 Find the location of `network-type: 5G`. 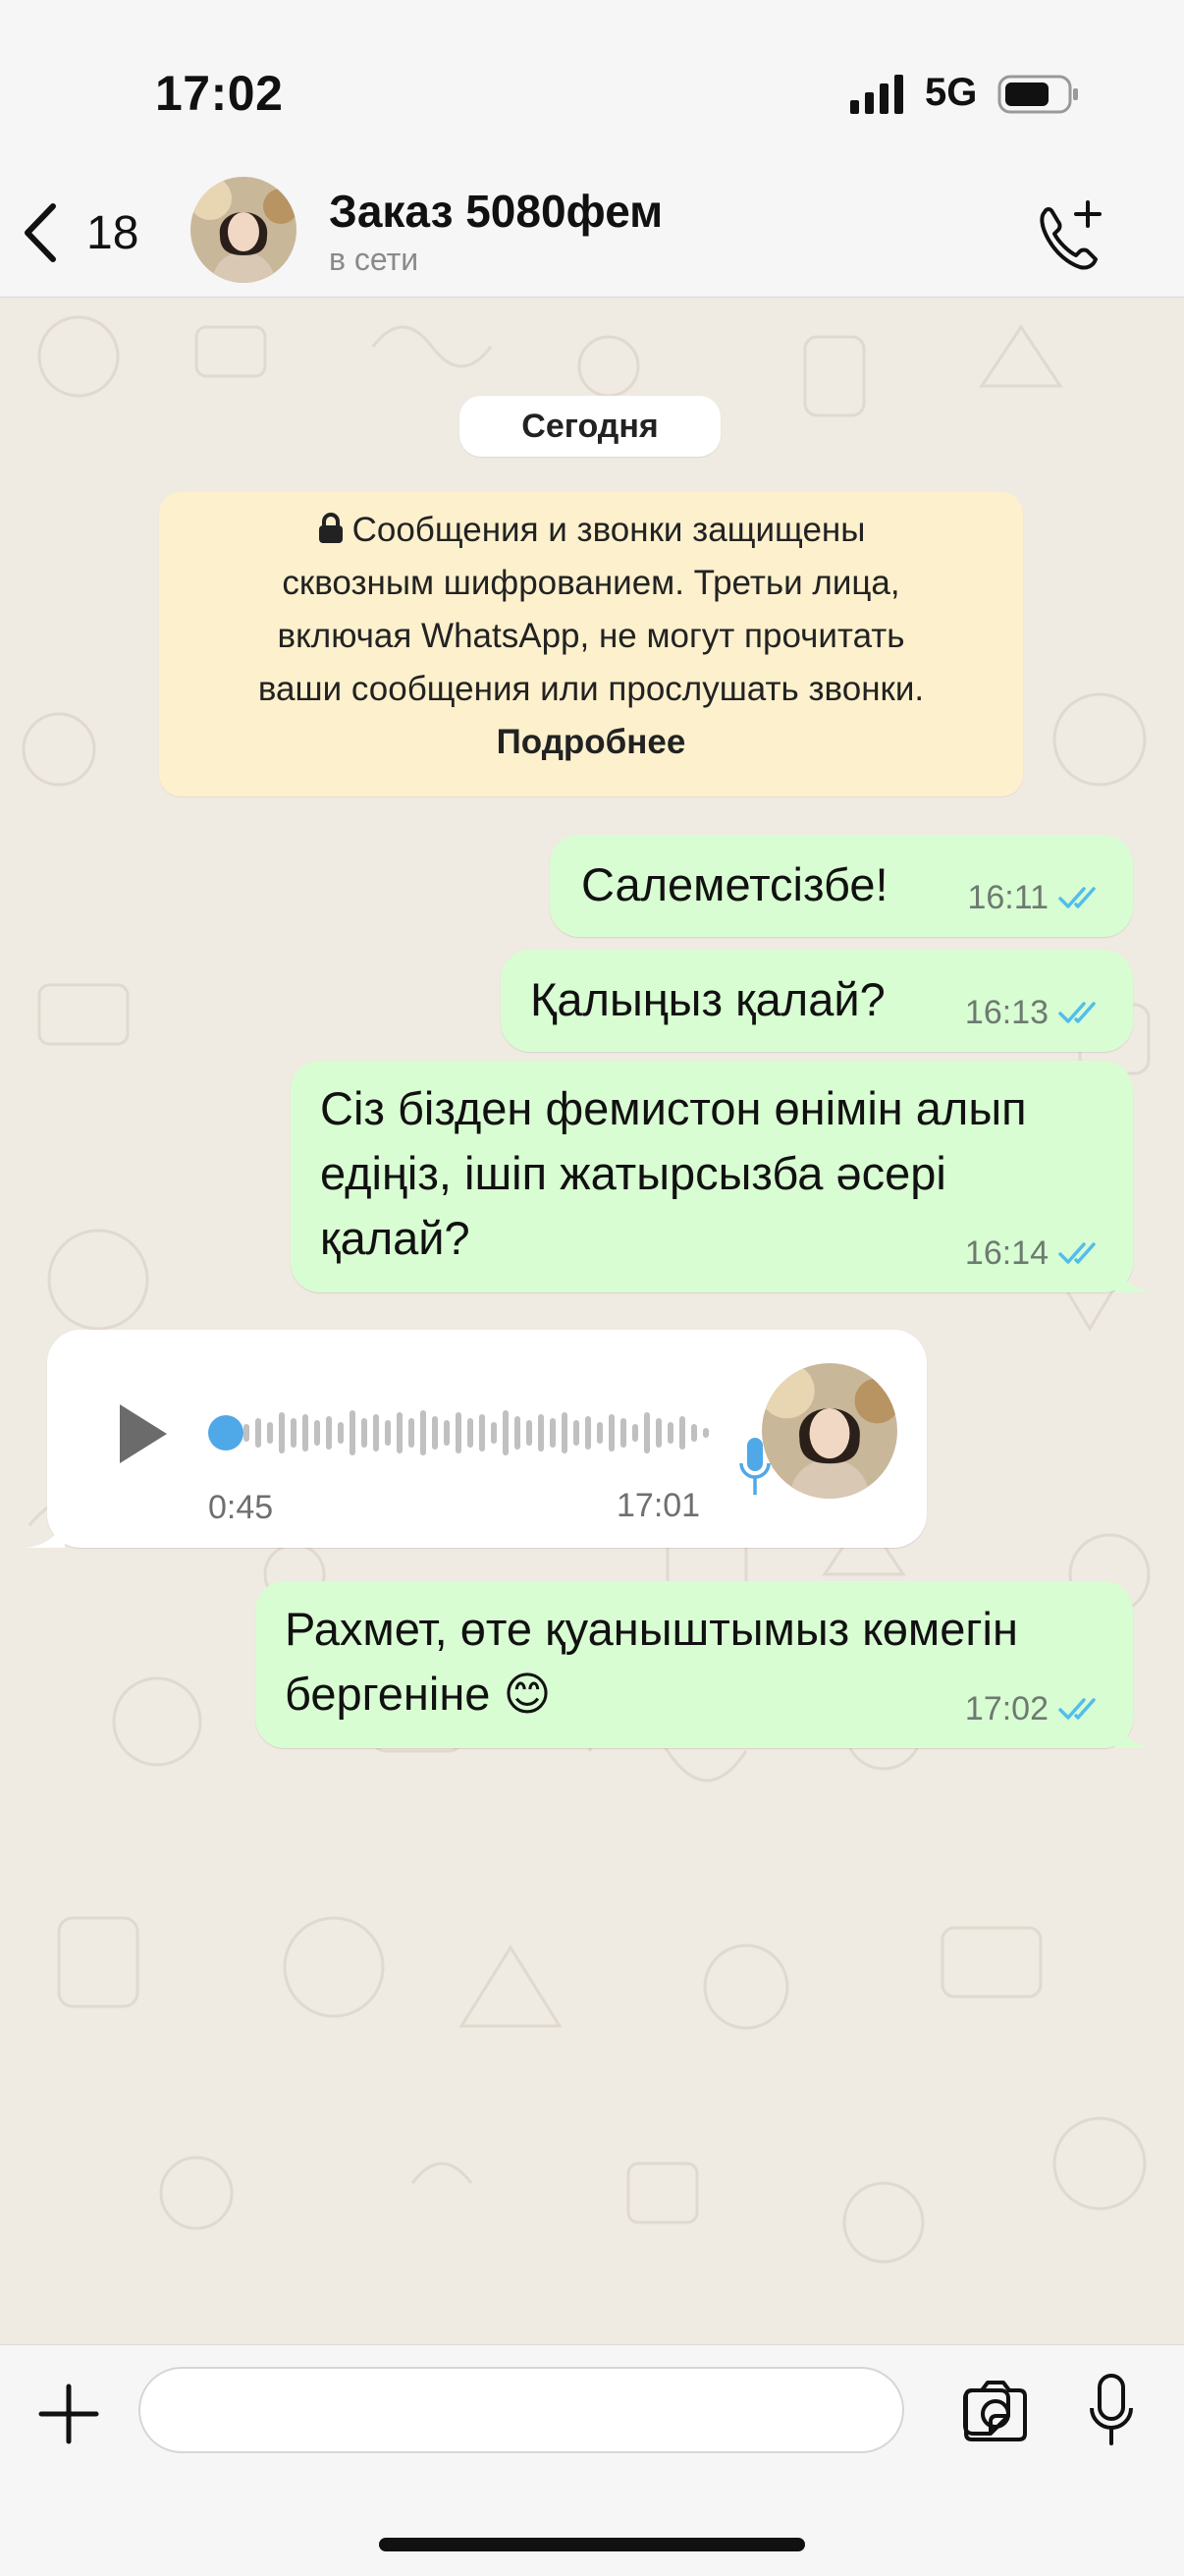

network-type: 5G is located at coordinates (952, 92).